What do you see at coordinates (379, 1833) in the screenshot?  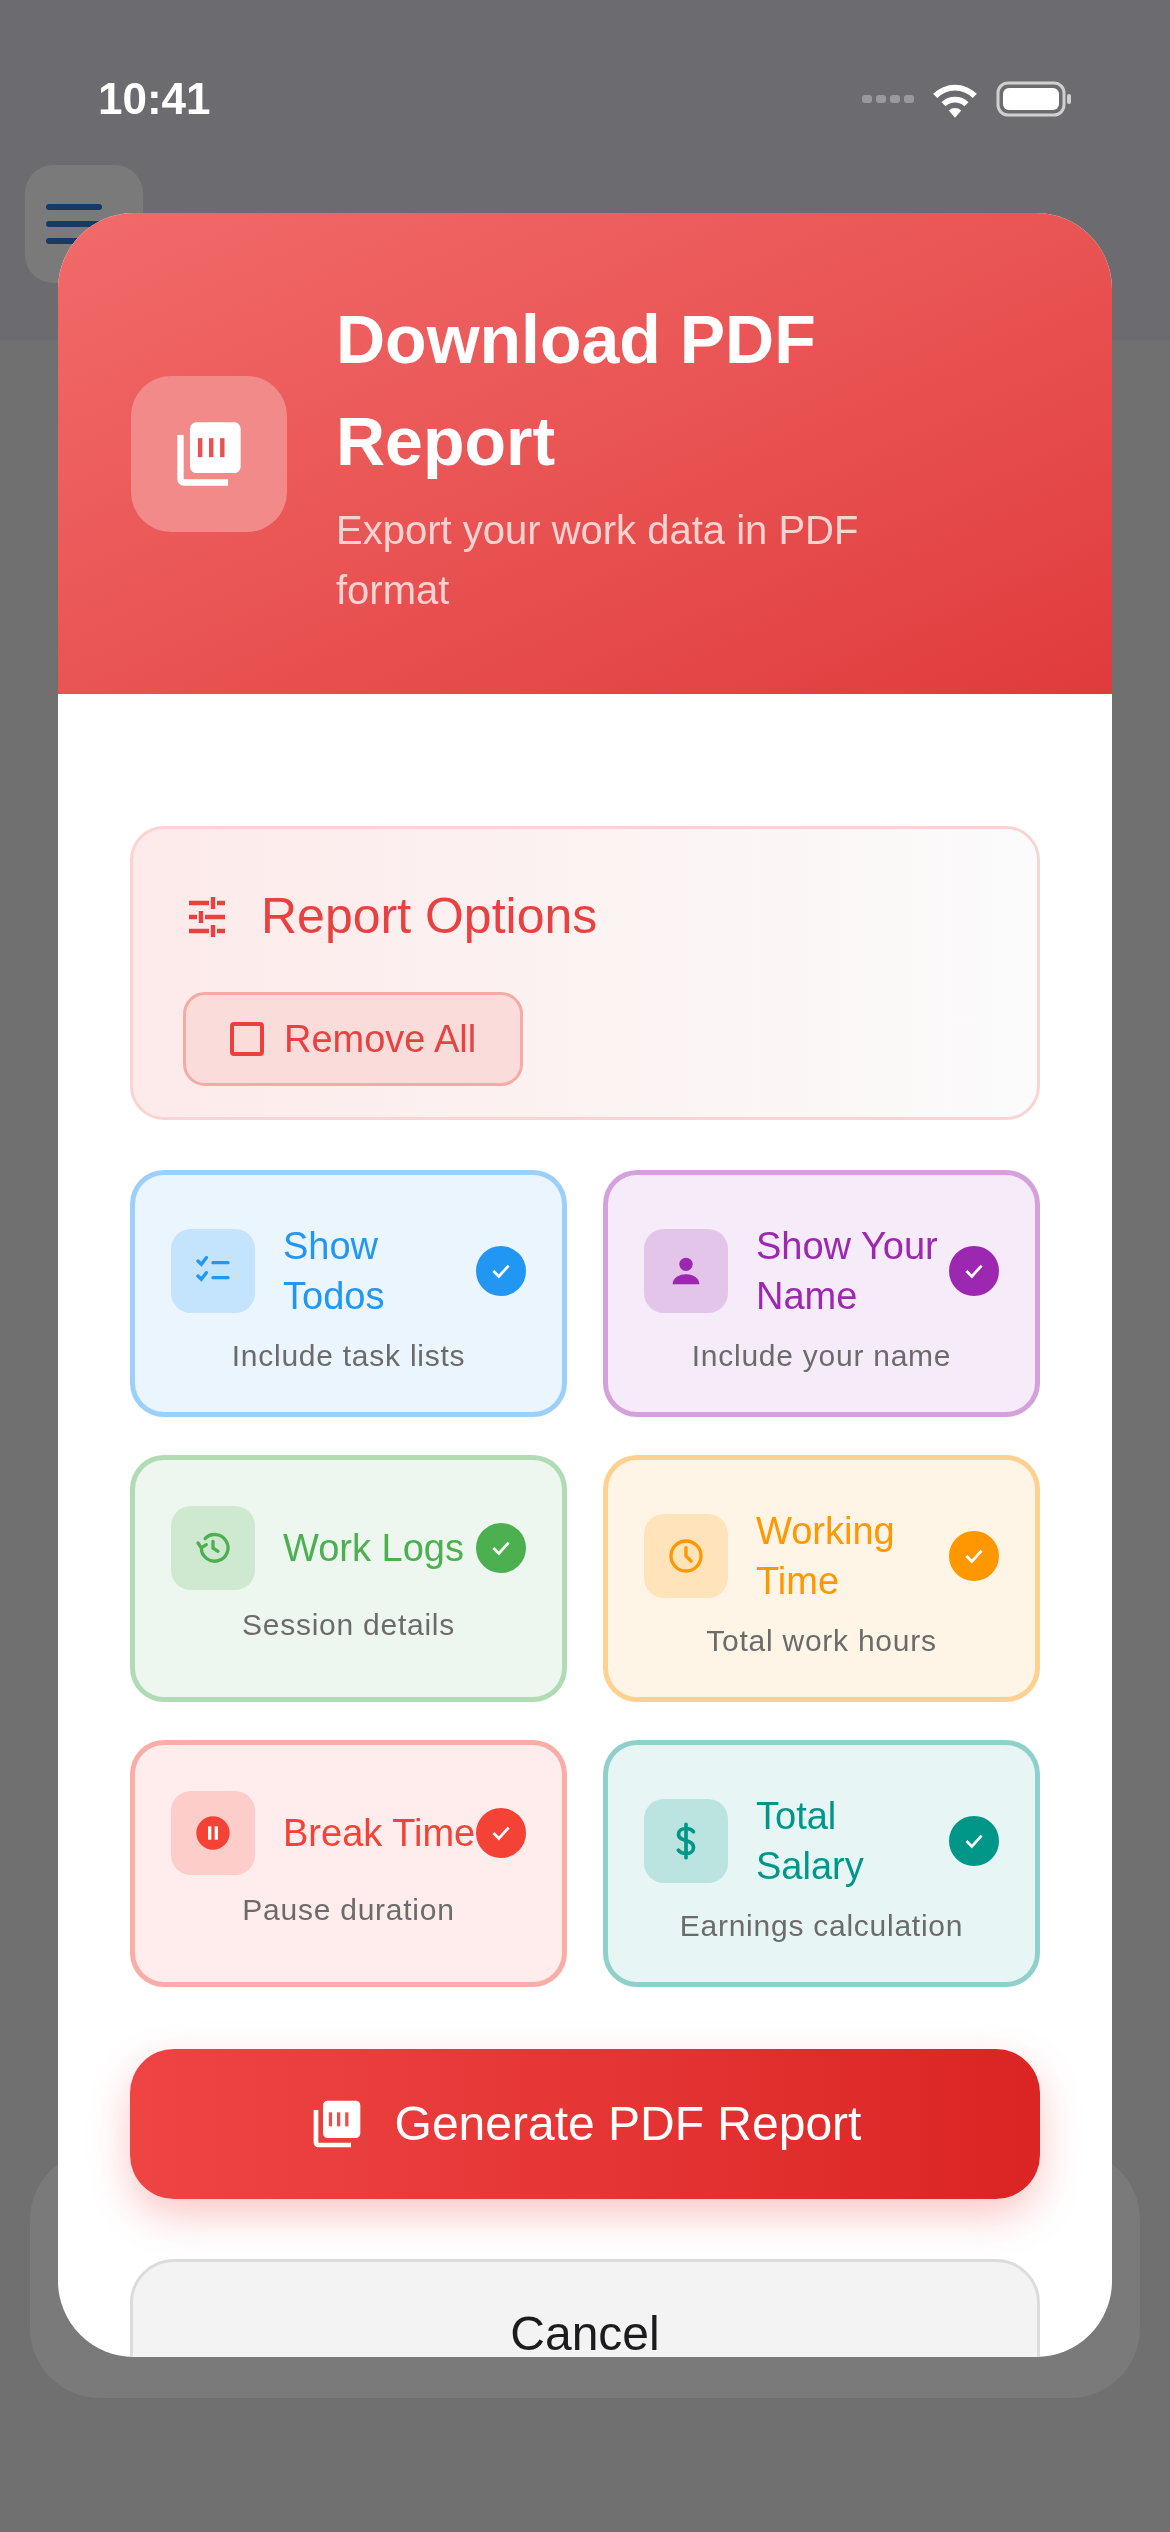 I see `option-title: Break Time` at bounding box center [379, 1833].